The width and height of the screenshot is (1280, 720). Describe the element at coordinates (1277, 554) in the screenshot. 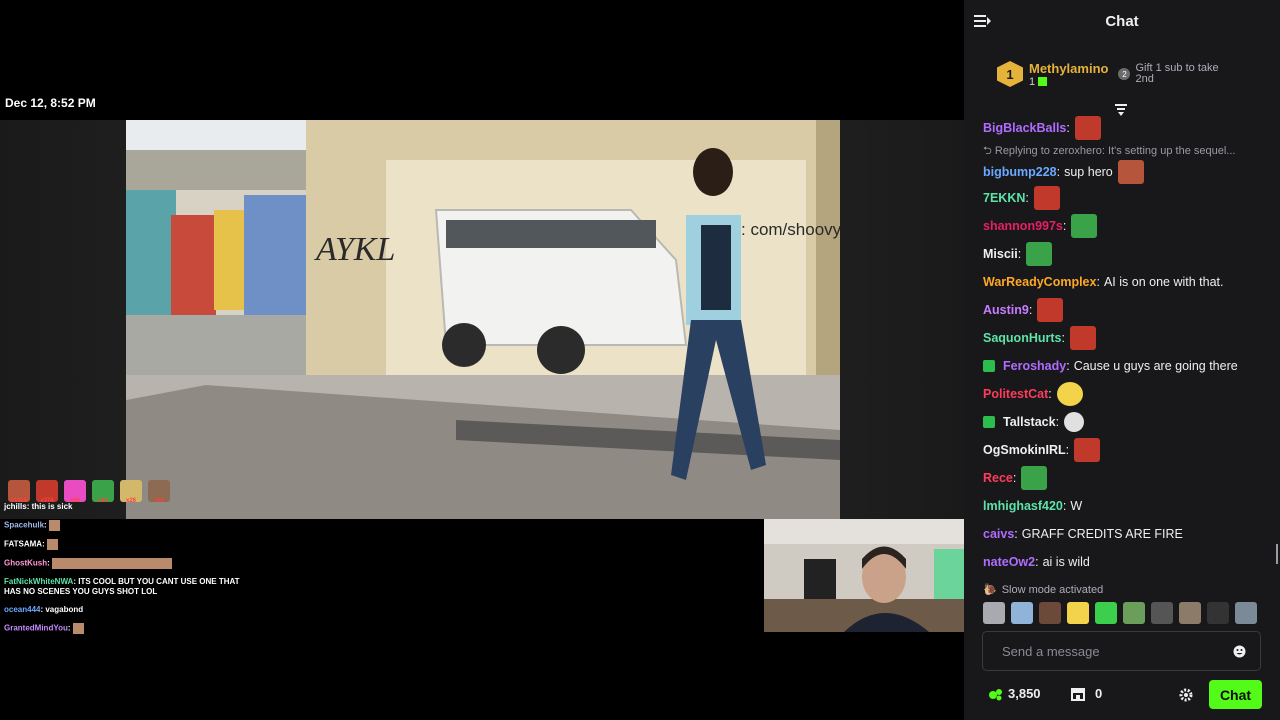

I see `chat-scrollbar` at that location.